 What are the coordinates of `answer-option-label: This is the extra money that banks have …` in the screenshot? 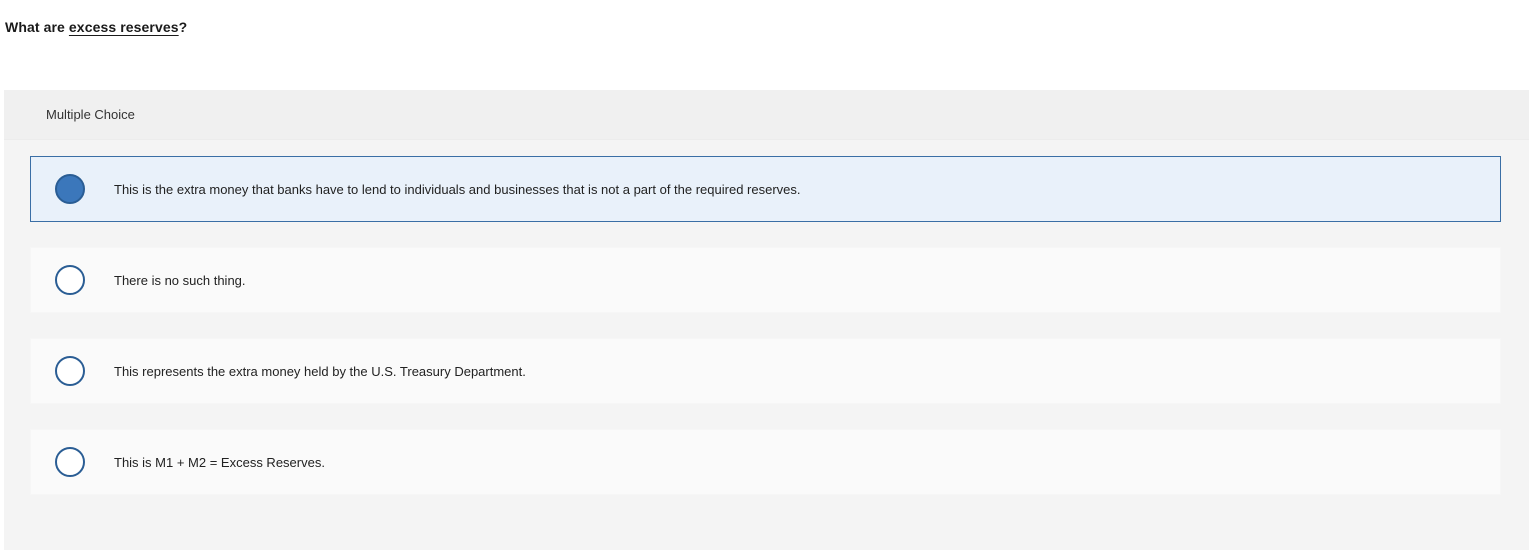 It's located at (457, 189).